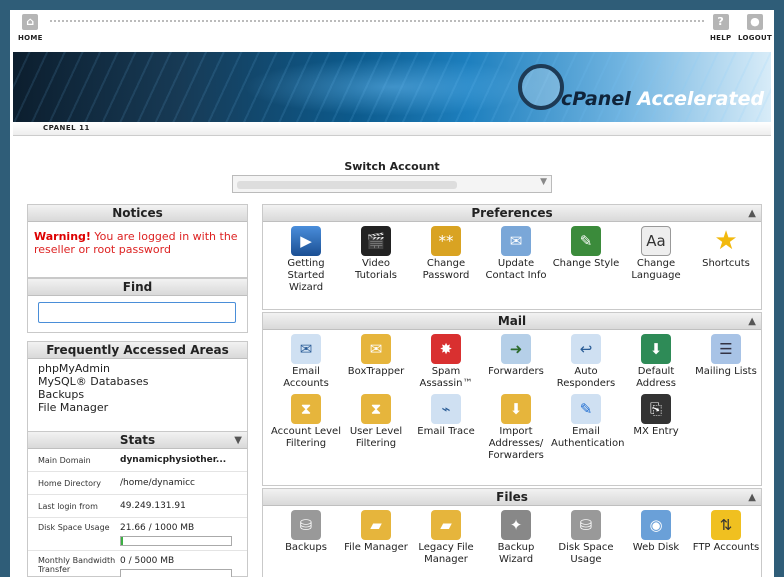 Image resolution: width=784 pixels, height=577 pixels. I want to click on item-label: Update Contact Info, so click(516, 269).